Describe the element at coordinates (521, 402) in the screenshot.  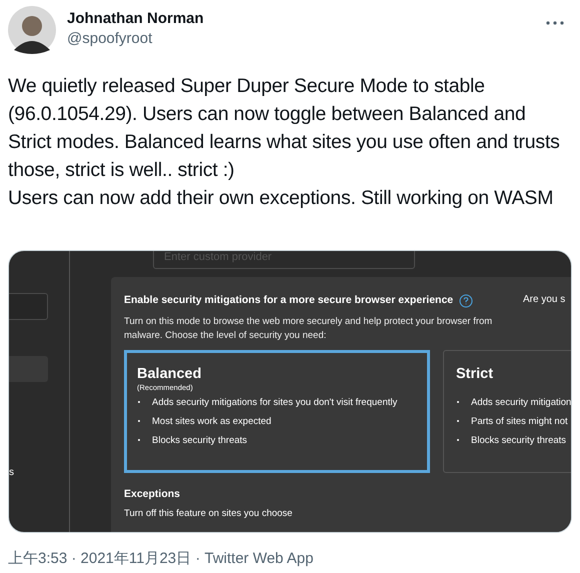
I see `mode-feature: Adds security mitigation` at that location.